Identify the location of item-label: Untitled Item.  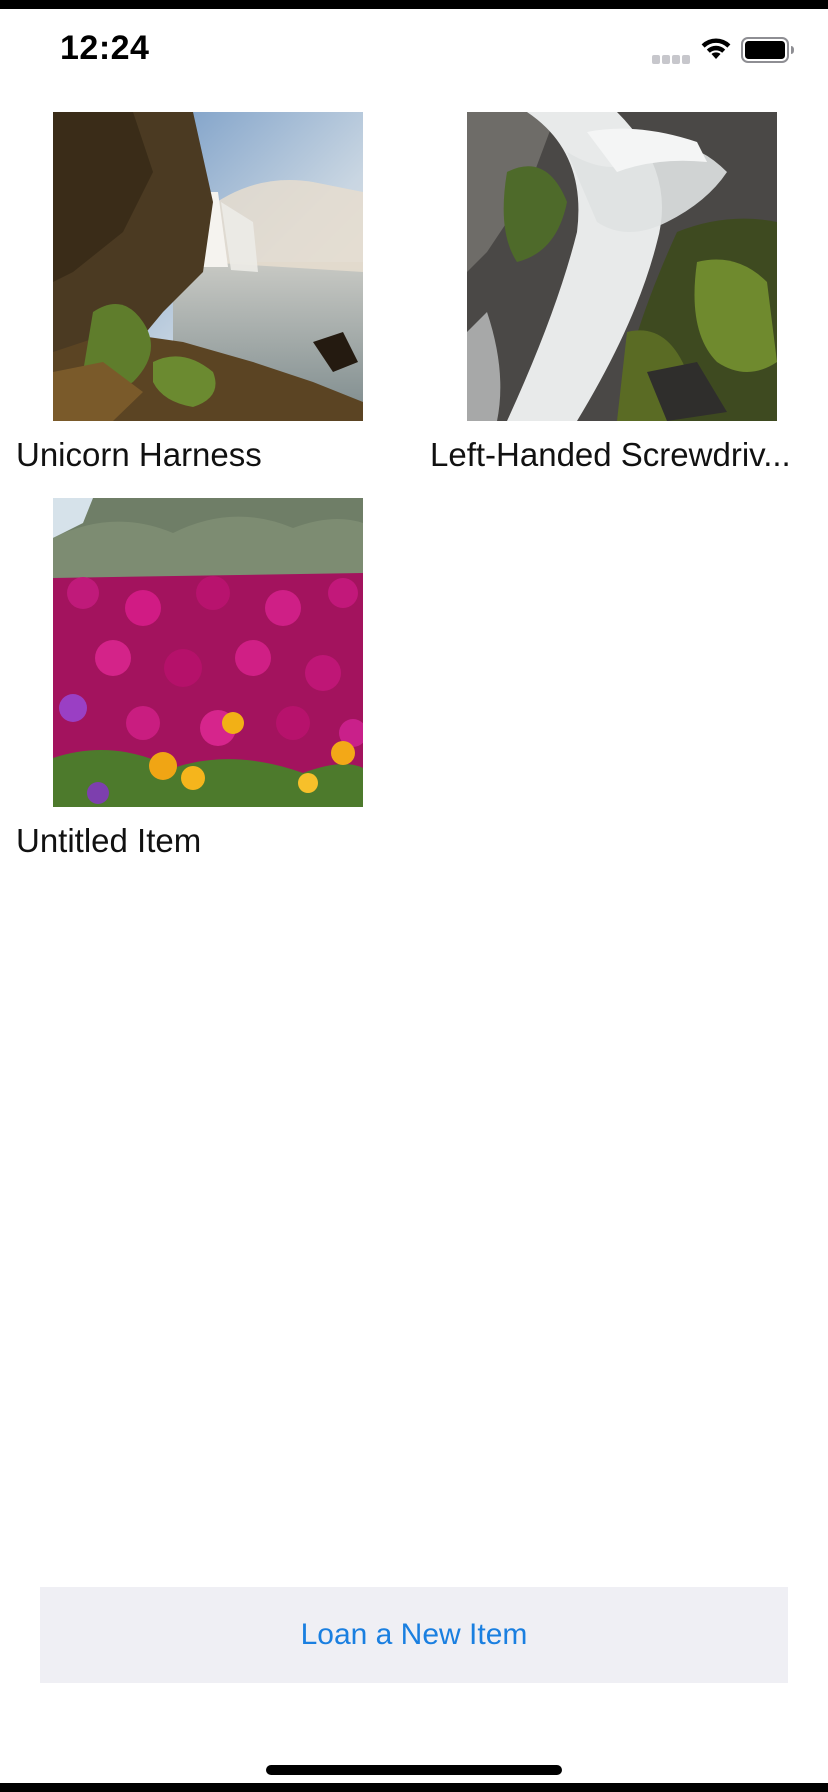
(109, 840).